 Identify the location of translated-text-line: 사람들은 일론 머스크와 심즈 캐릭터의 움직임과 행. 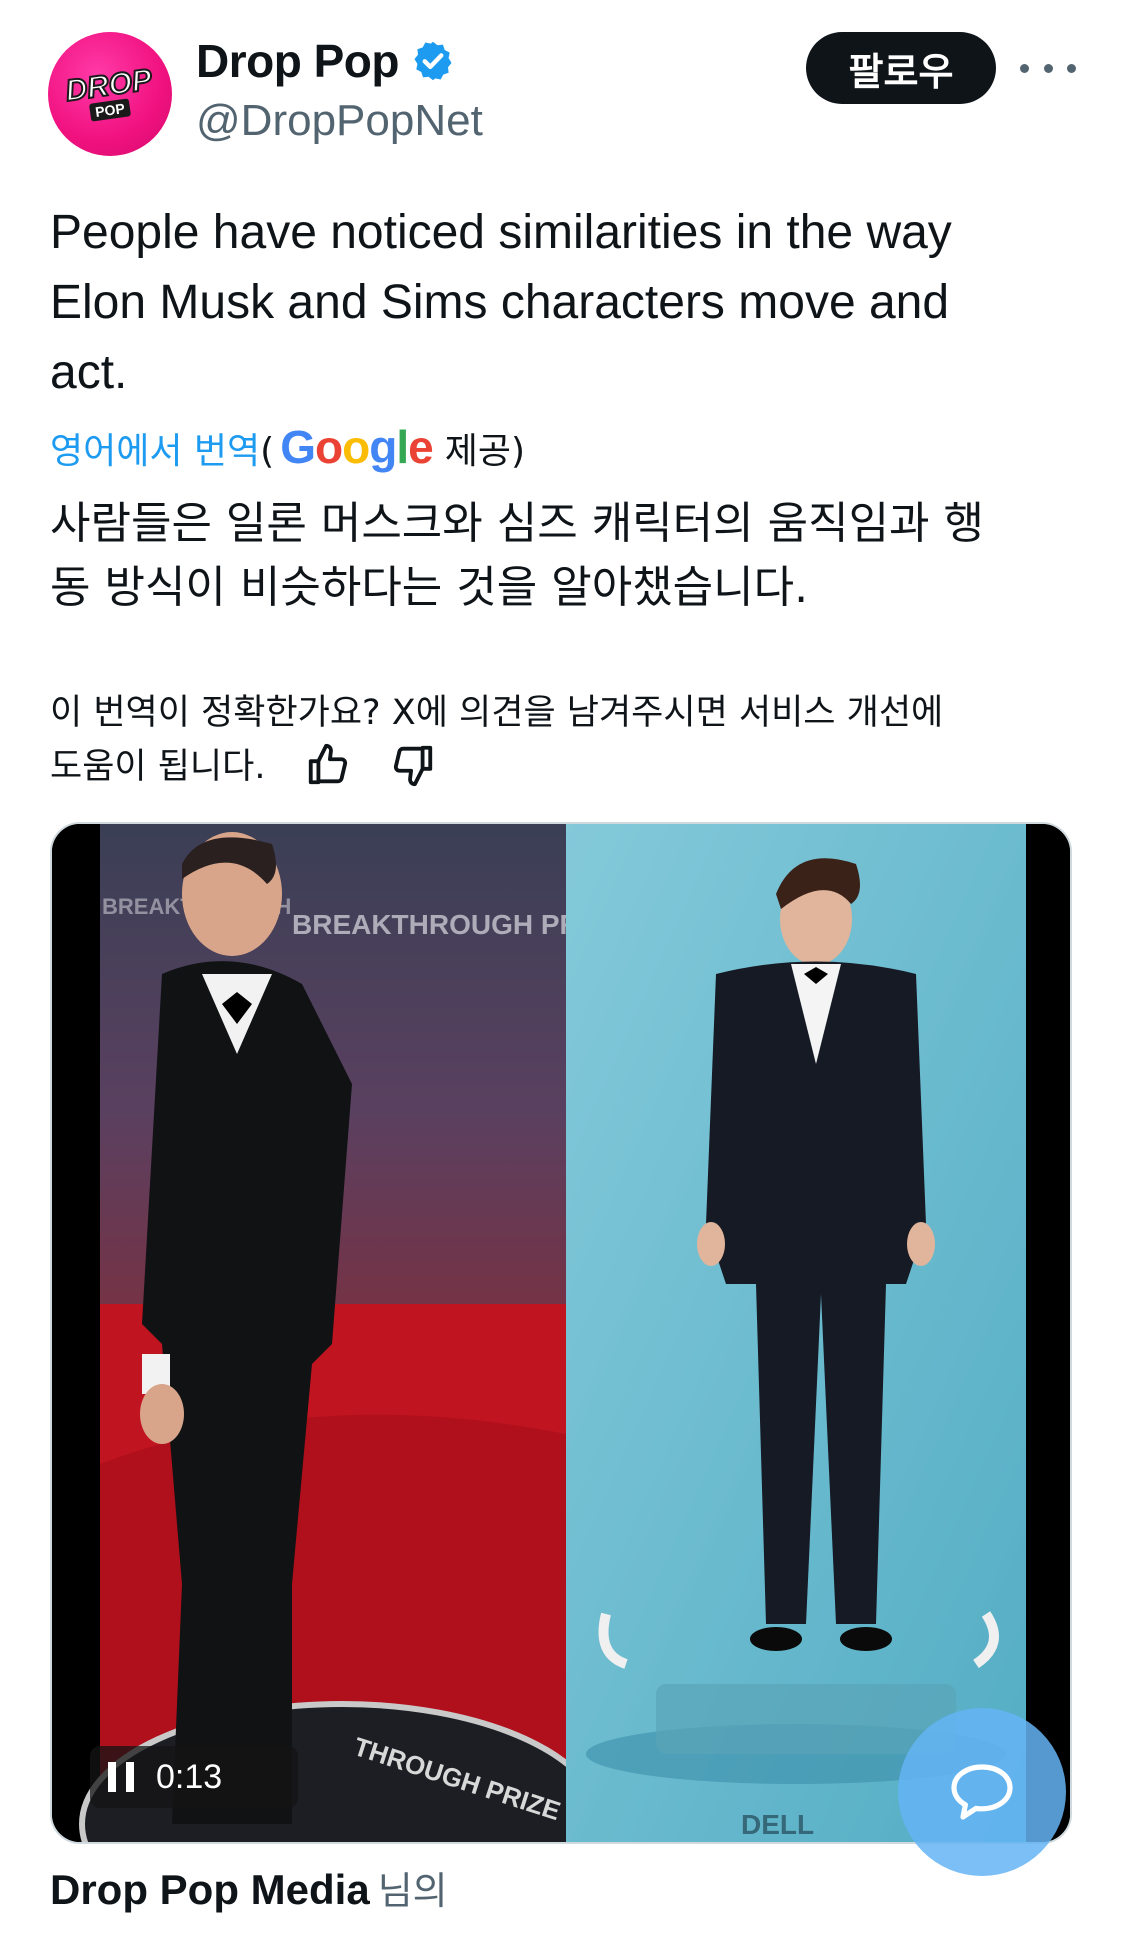
(517, 523).